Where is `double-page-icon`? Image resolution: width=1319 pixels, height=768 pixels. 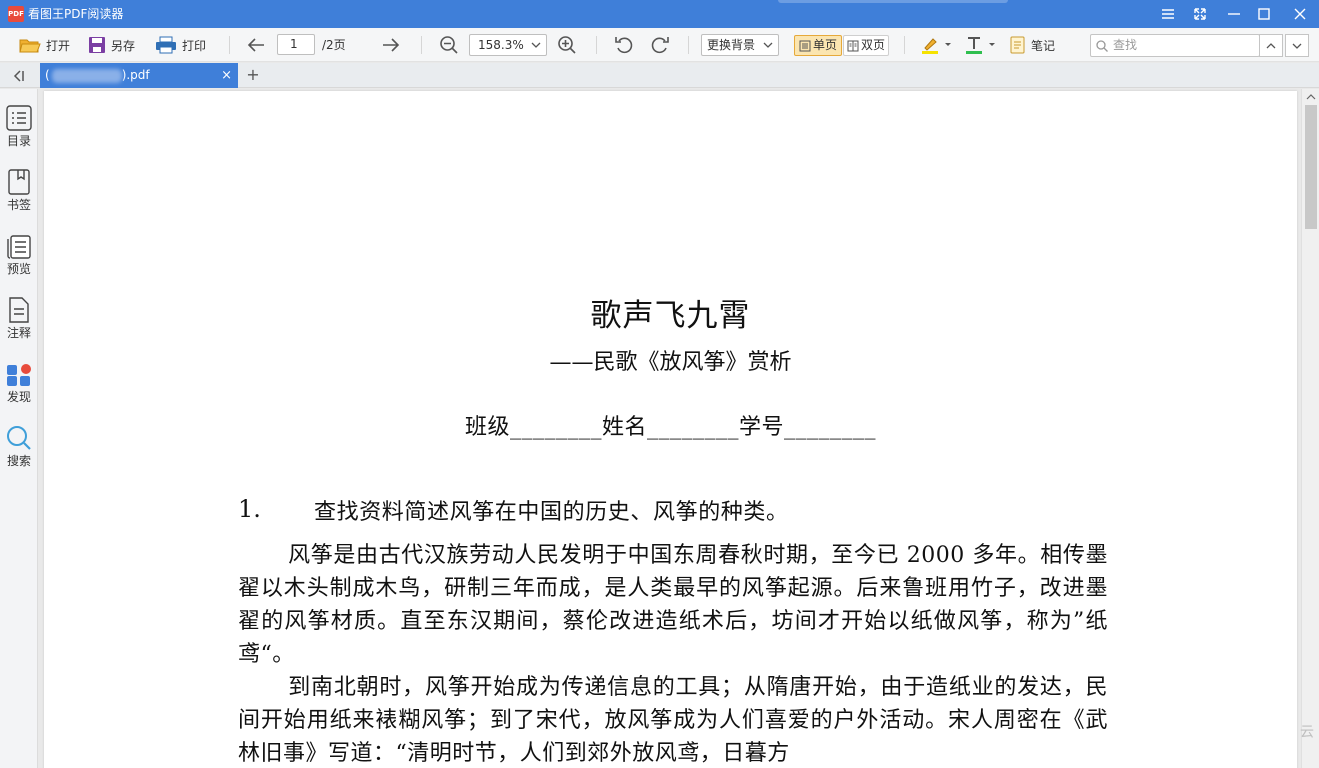 double-page-icon is located at coordinates (853, 45).